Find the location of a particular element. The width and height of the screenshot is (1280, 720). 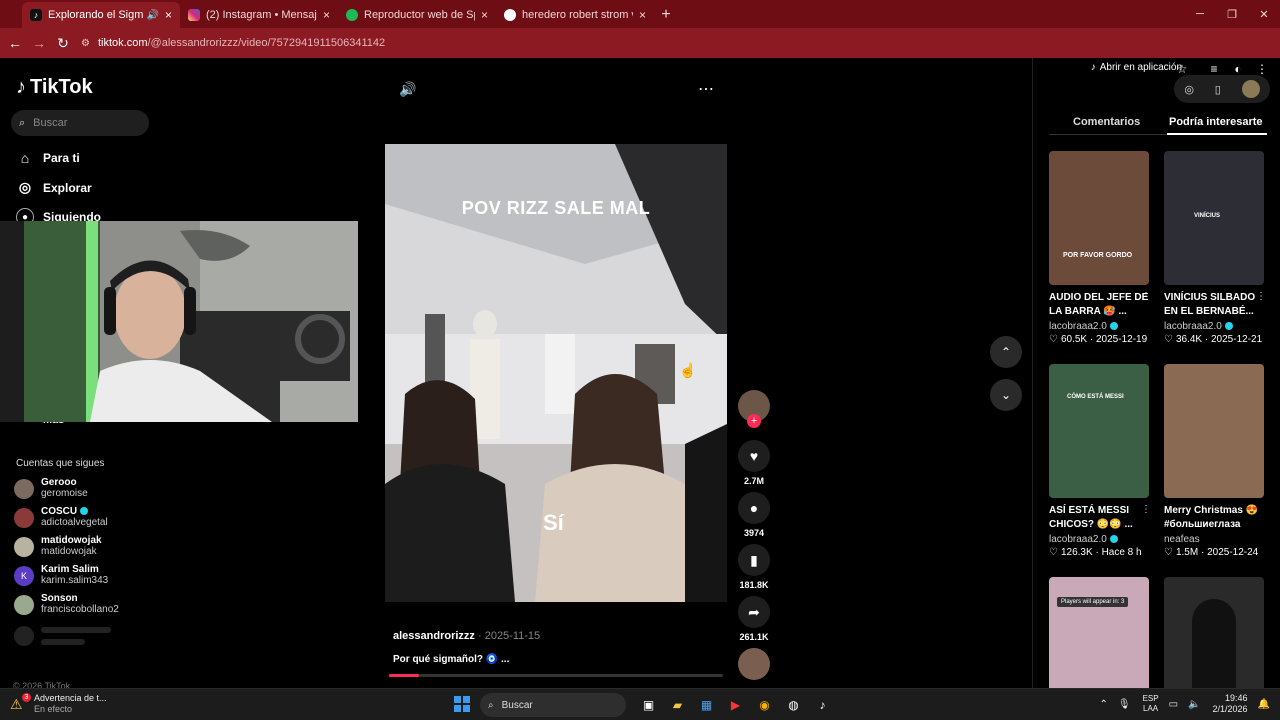

card-likes: 1.5M is located at coordinates (1187, 552).